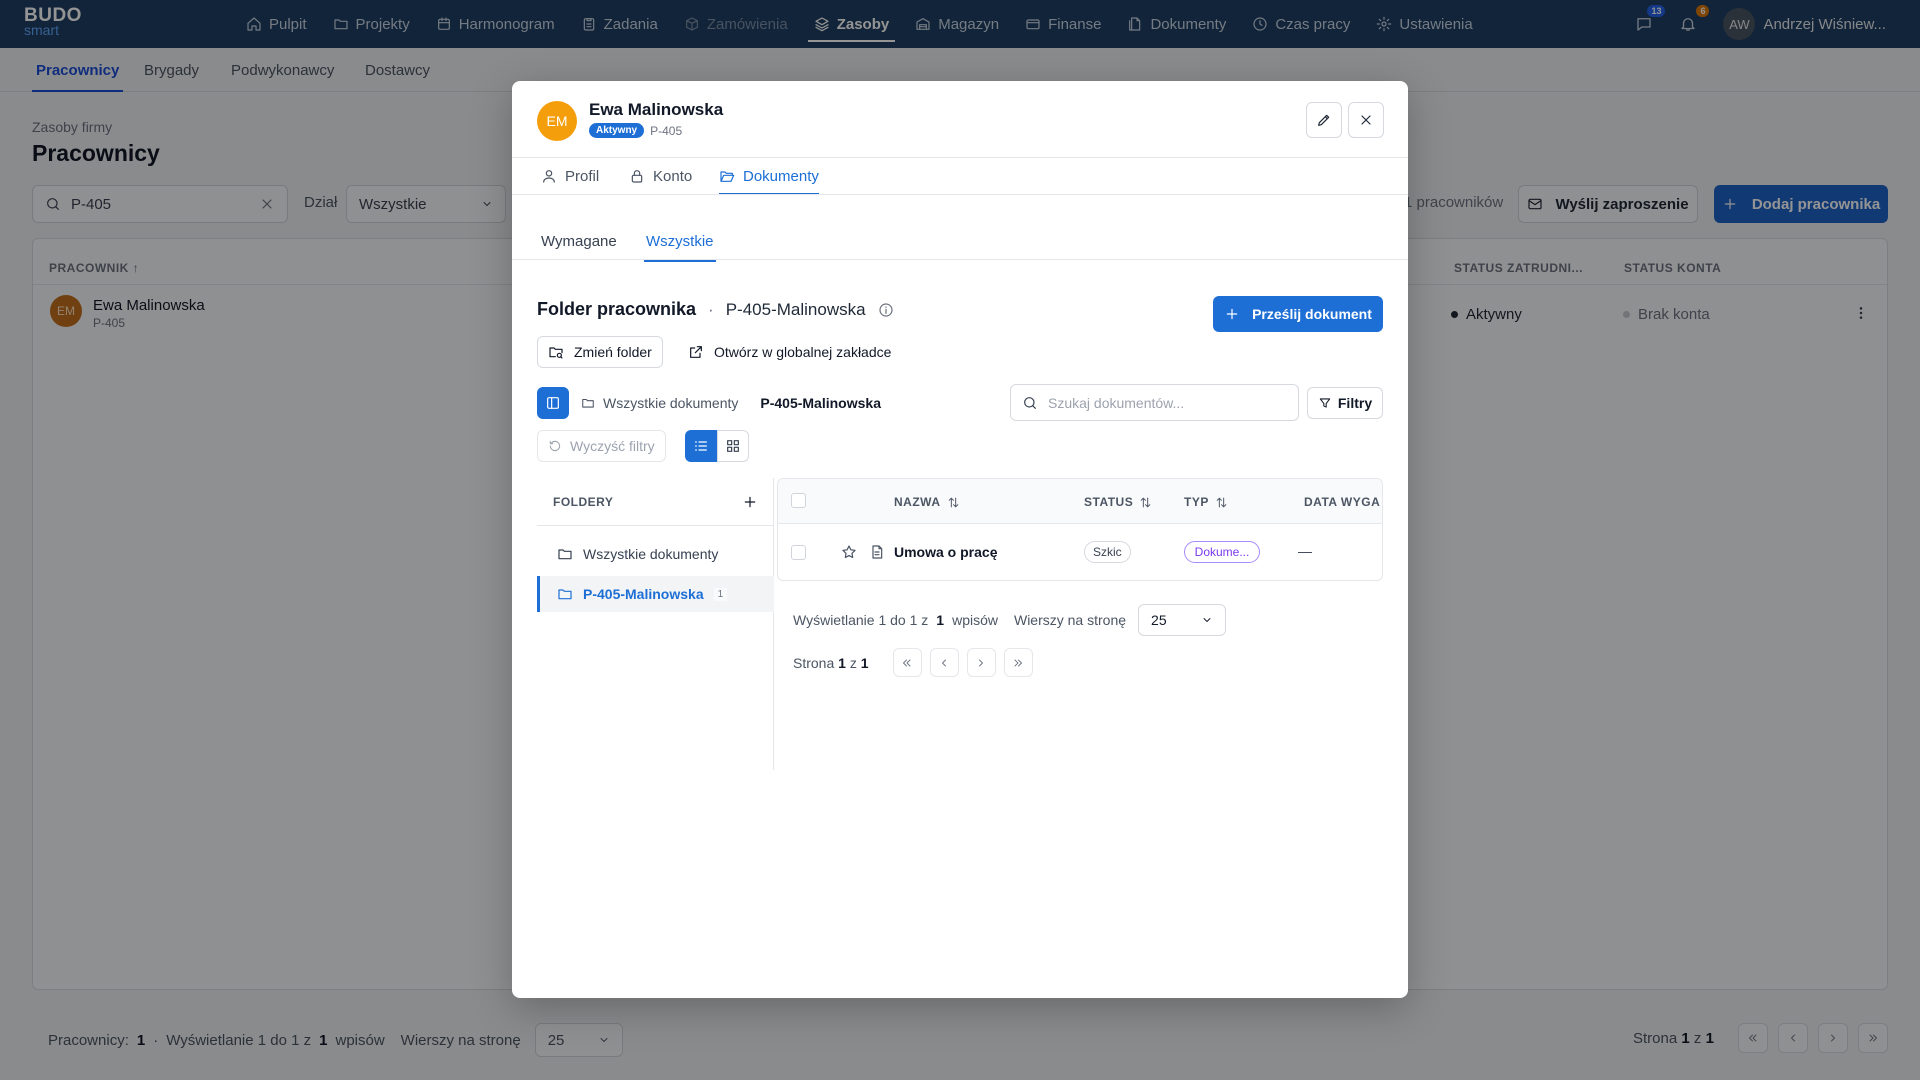 This screenshot has width=1920, height=1080. What do you see at coordinates (814, 662) in the screenshot?
I see `page-prefix: Strona` at bounding box center [814, 662].